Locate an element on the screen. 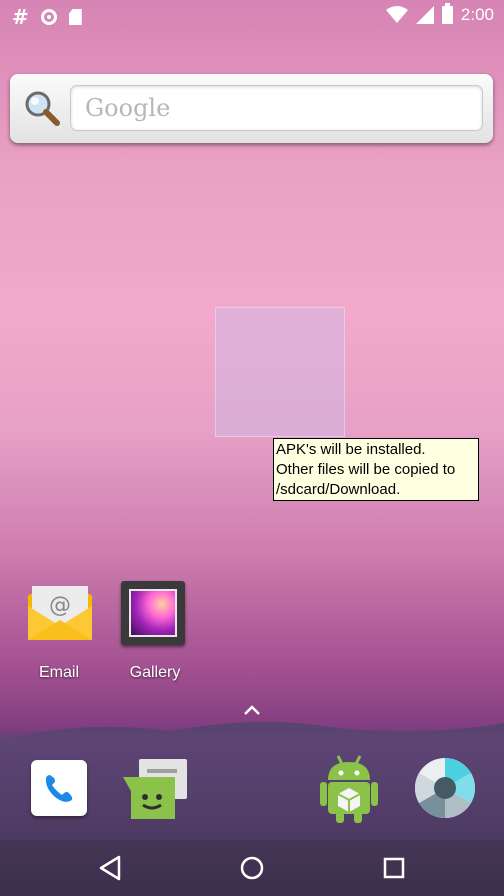 The width and height of the screenshot is (504, 896). magnifier-icon is located at coordinates (42, 108).